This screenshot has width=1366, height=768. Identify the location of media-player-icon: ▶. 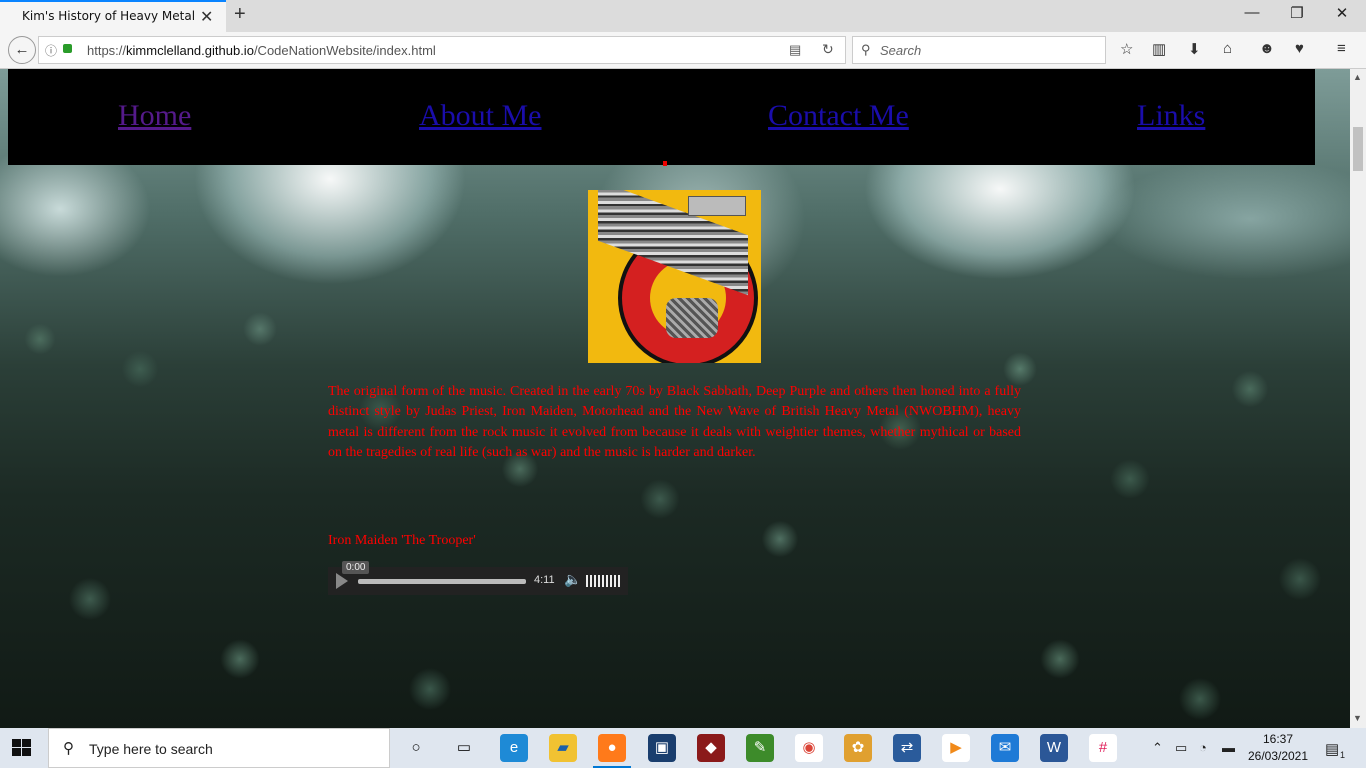
(956, 748).